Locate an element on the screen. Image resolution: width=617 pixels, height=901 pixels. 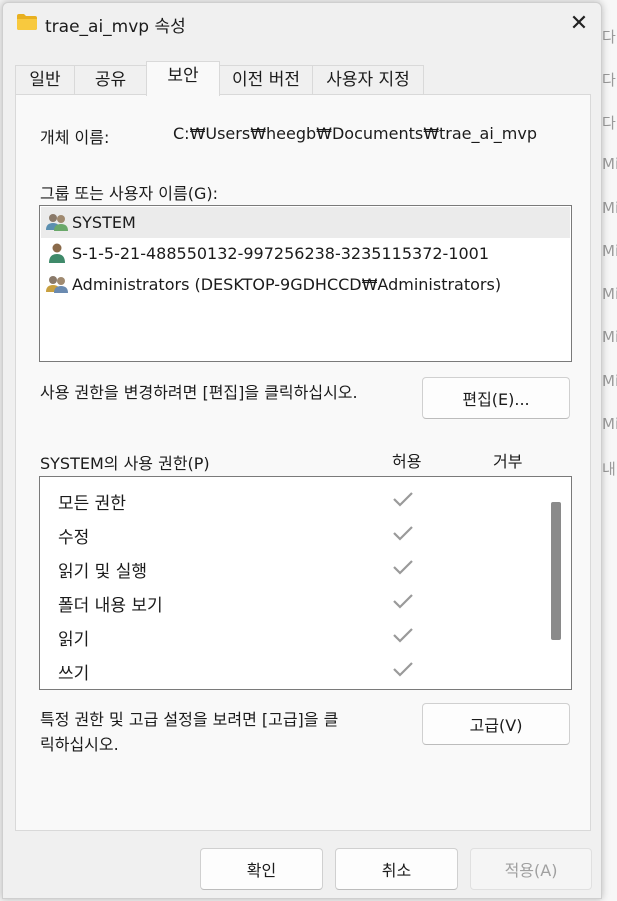
ok-button: 확인 is located at coordinates (261, 869).